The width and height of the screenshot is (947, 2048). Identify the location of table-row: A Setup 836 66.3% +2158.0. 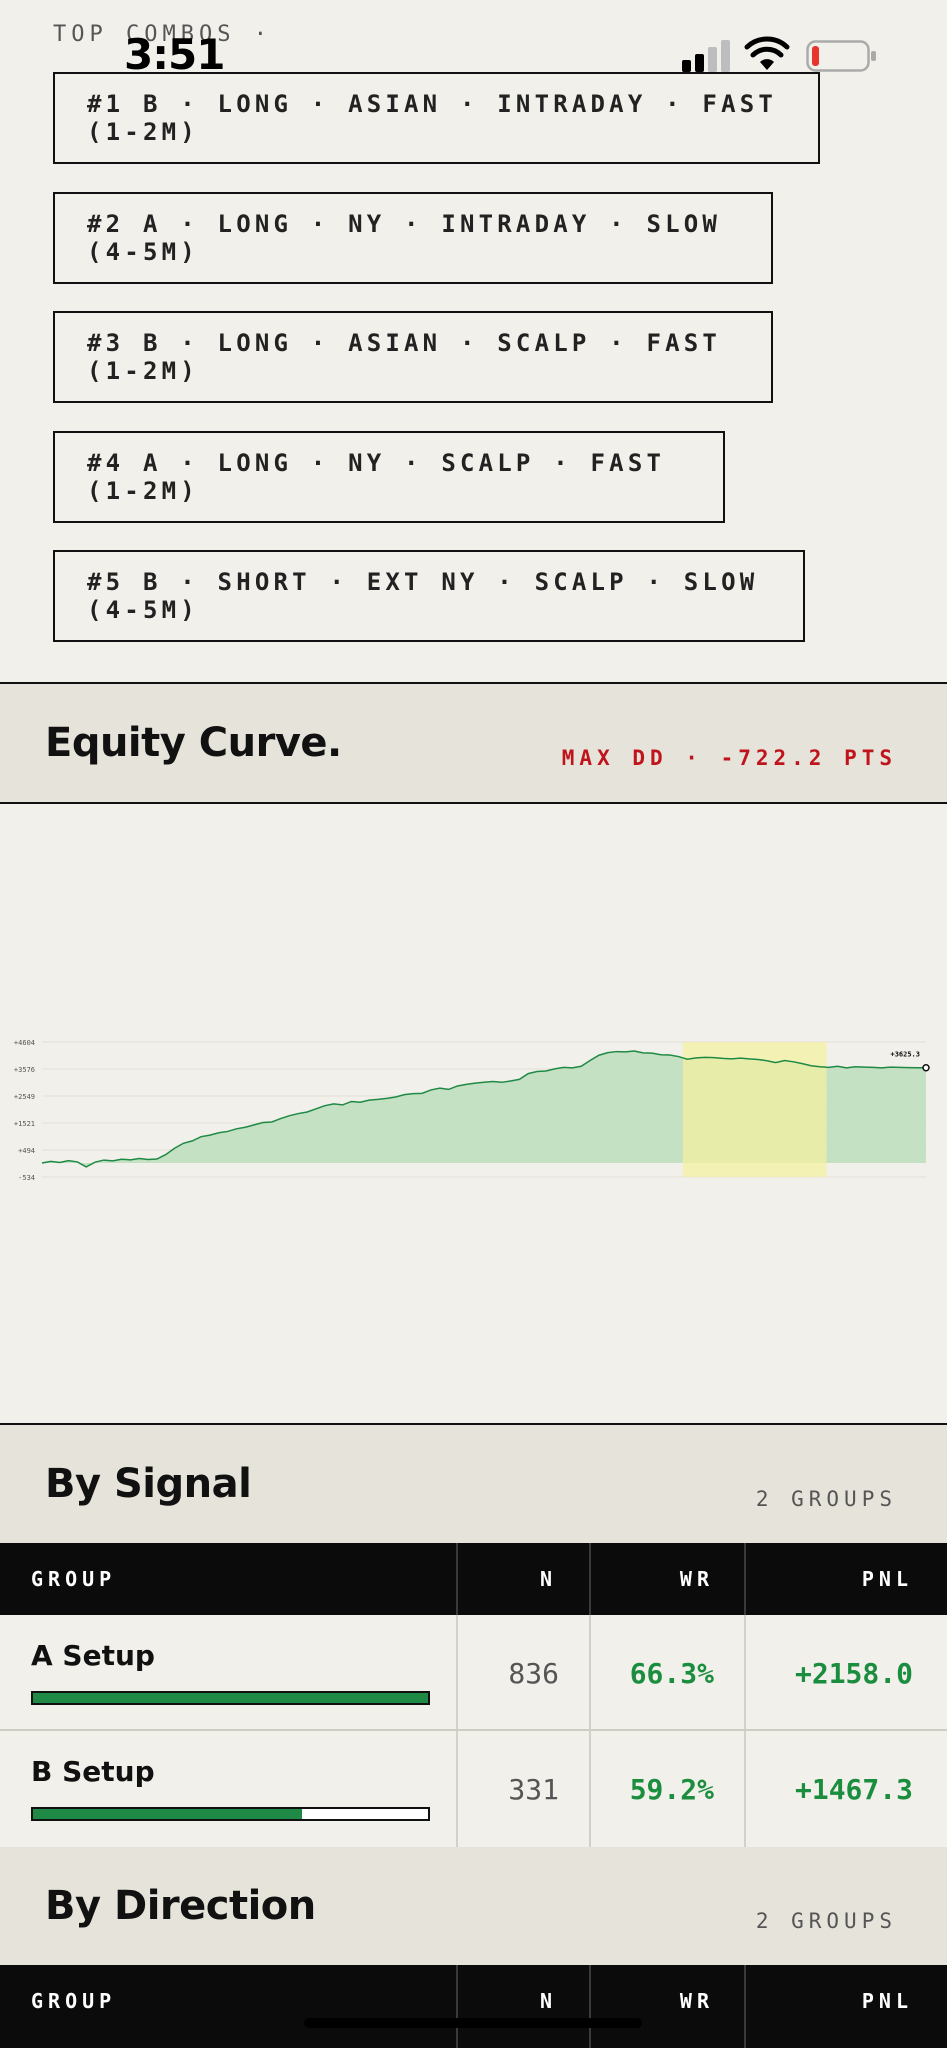
(473, 1673).